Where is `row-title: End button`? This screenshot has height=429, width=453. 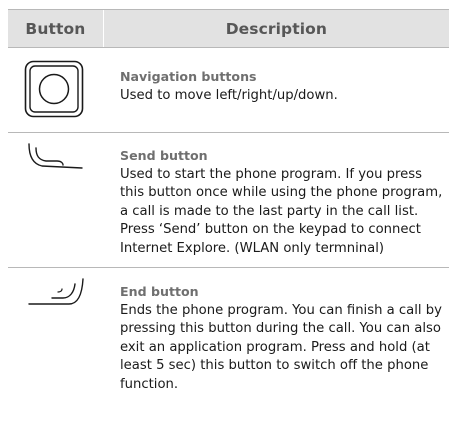 row-title: End button is located at coordinates (159, 291).